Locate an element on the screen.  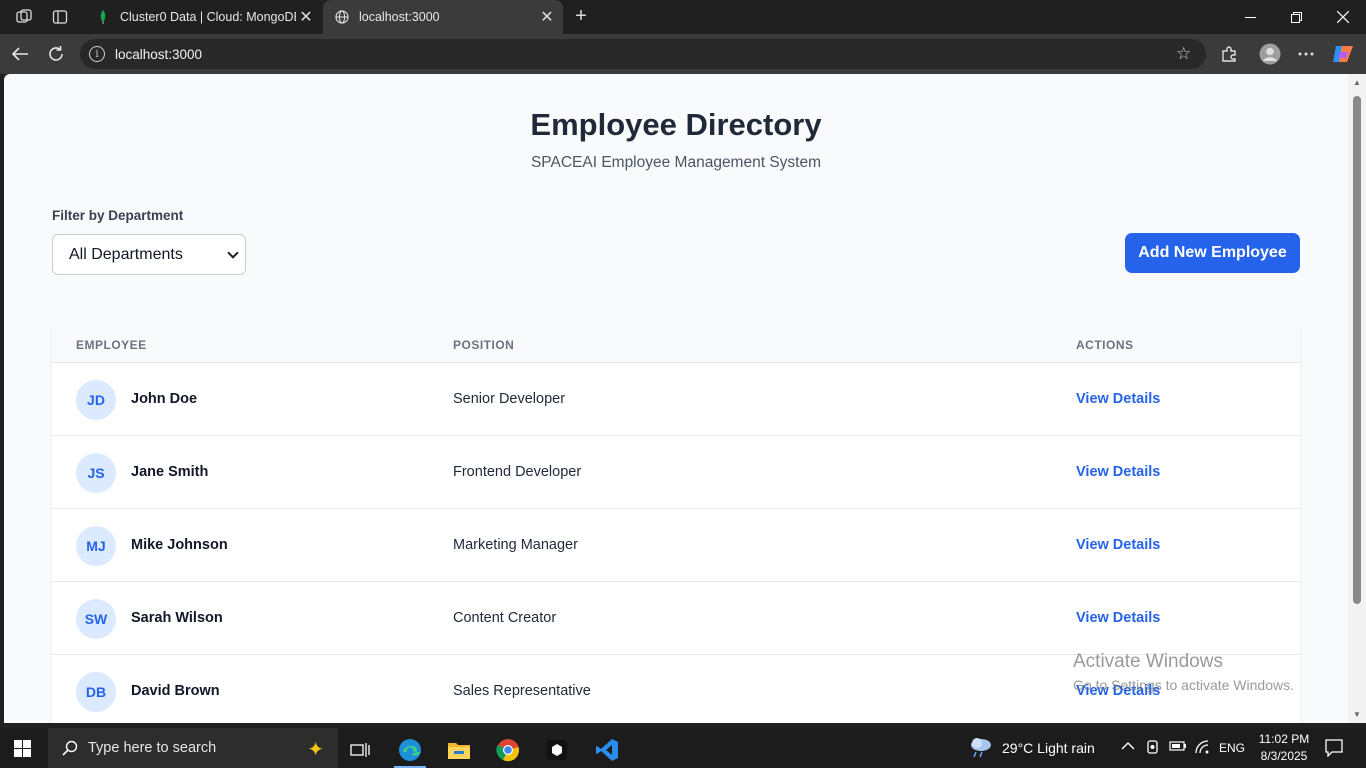
profile-avatar-icon is located at coordinates (1270, 54).